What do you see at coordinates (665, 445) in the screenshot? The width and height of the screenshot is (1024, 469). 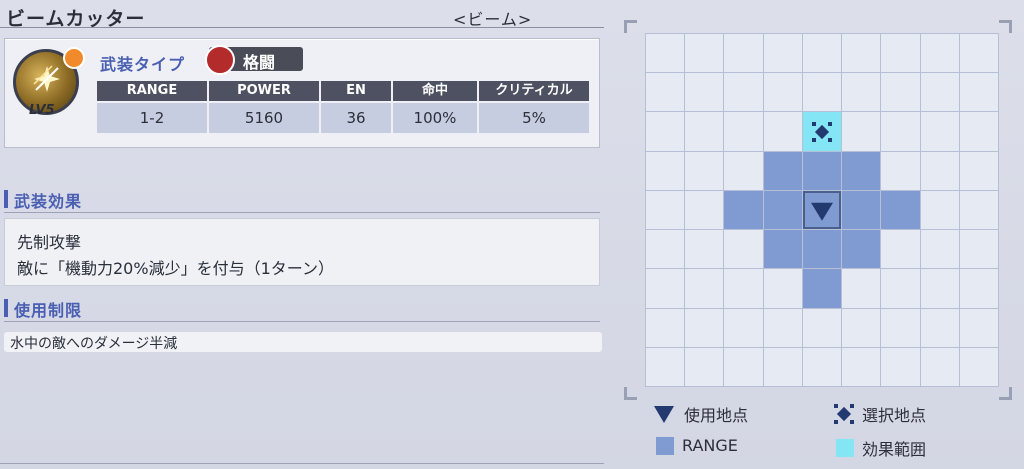 I see `range-swatch-icon` at bounding box center [665, 445].